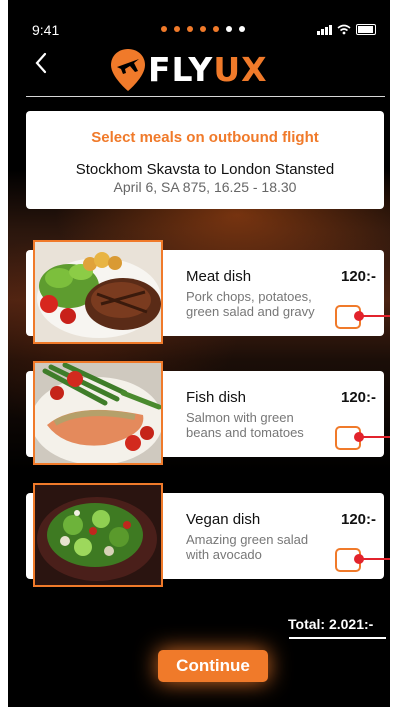 Image resolution: width=401 pixels, height=707 pixels. What do you see at coordinates (98, 292) in the screenshot?
I see `meat-dish-photo` at bounding box center [98, 292].